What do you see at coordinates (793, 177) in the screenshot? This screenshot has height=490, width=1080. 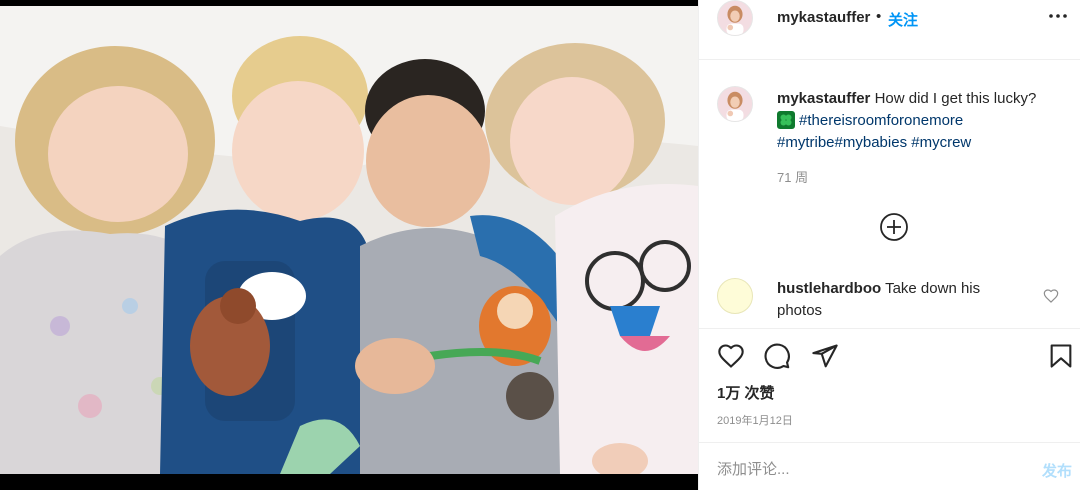 I see `post-age: 71 周` at bounding box center [793, 177].